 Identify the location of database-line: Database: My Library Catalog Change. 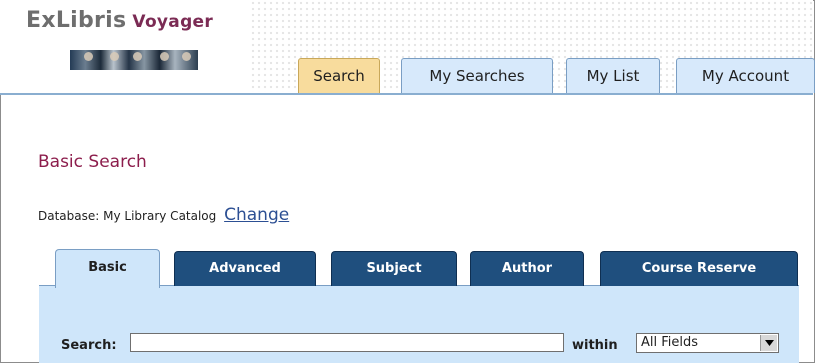
(163, 215).